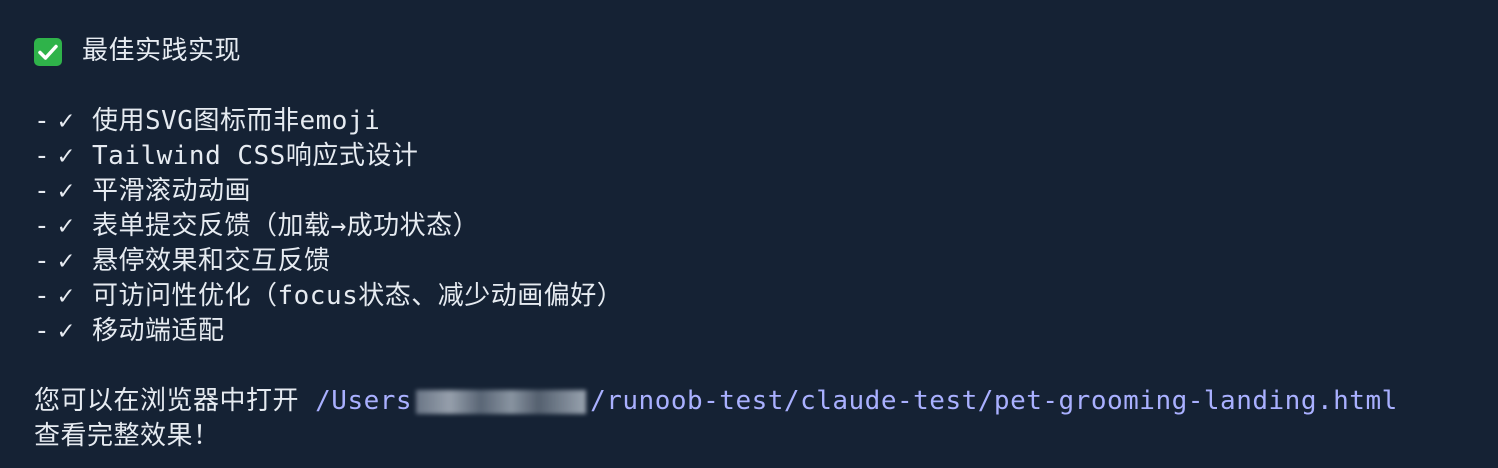 Image resolution: width=1498 pixels, height=468 pixels. What do you see at coordinates (127, 436) in the screenshot?
I see `view-result-line: 查看完整效果！` at bounding box center [127, 436].